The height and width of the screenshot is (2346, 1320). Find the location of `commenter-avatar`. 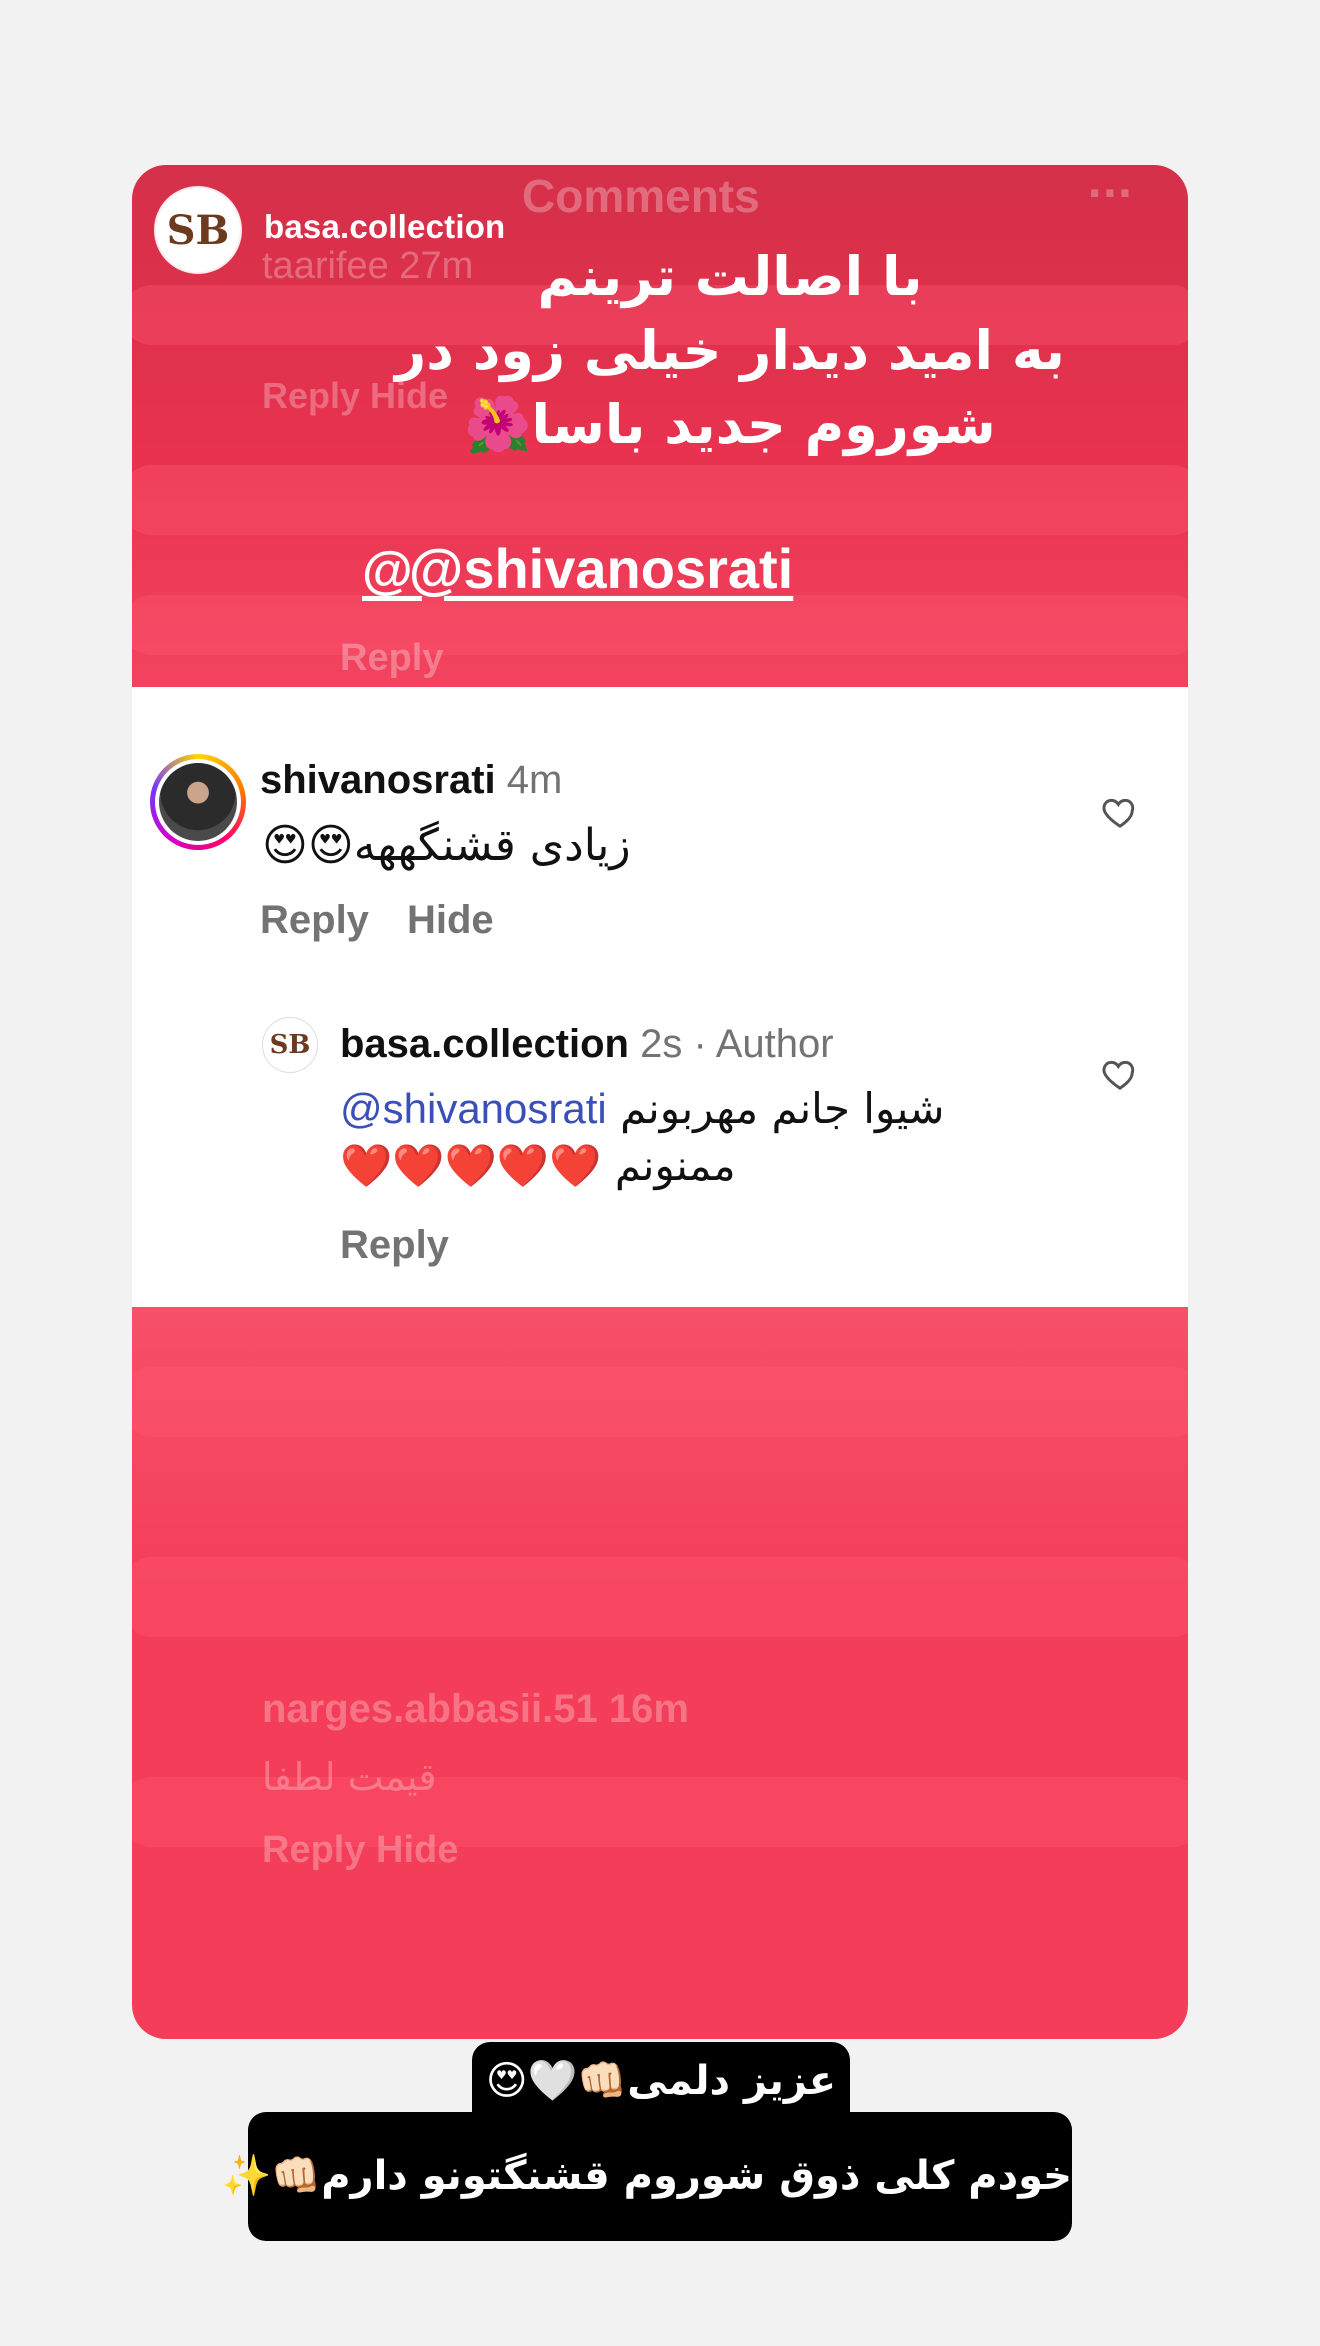

commenter-avatar is located at coordinates (198, 802).